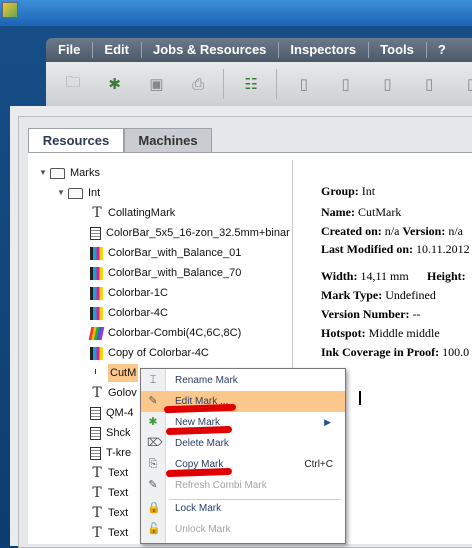 Image resolution: width=472 pixels, height=548 pixels. Describe the element at coordinates (153, 485) in the screenshot. I see `refresh-icon: ✎` at that location.